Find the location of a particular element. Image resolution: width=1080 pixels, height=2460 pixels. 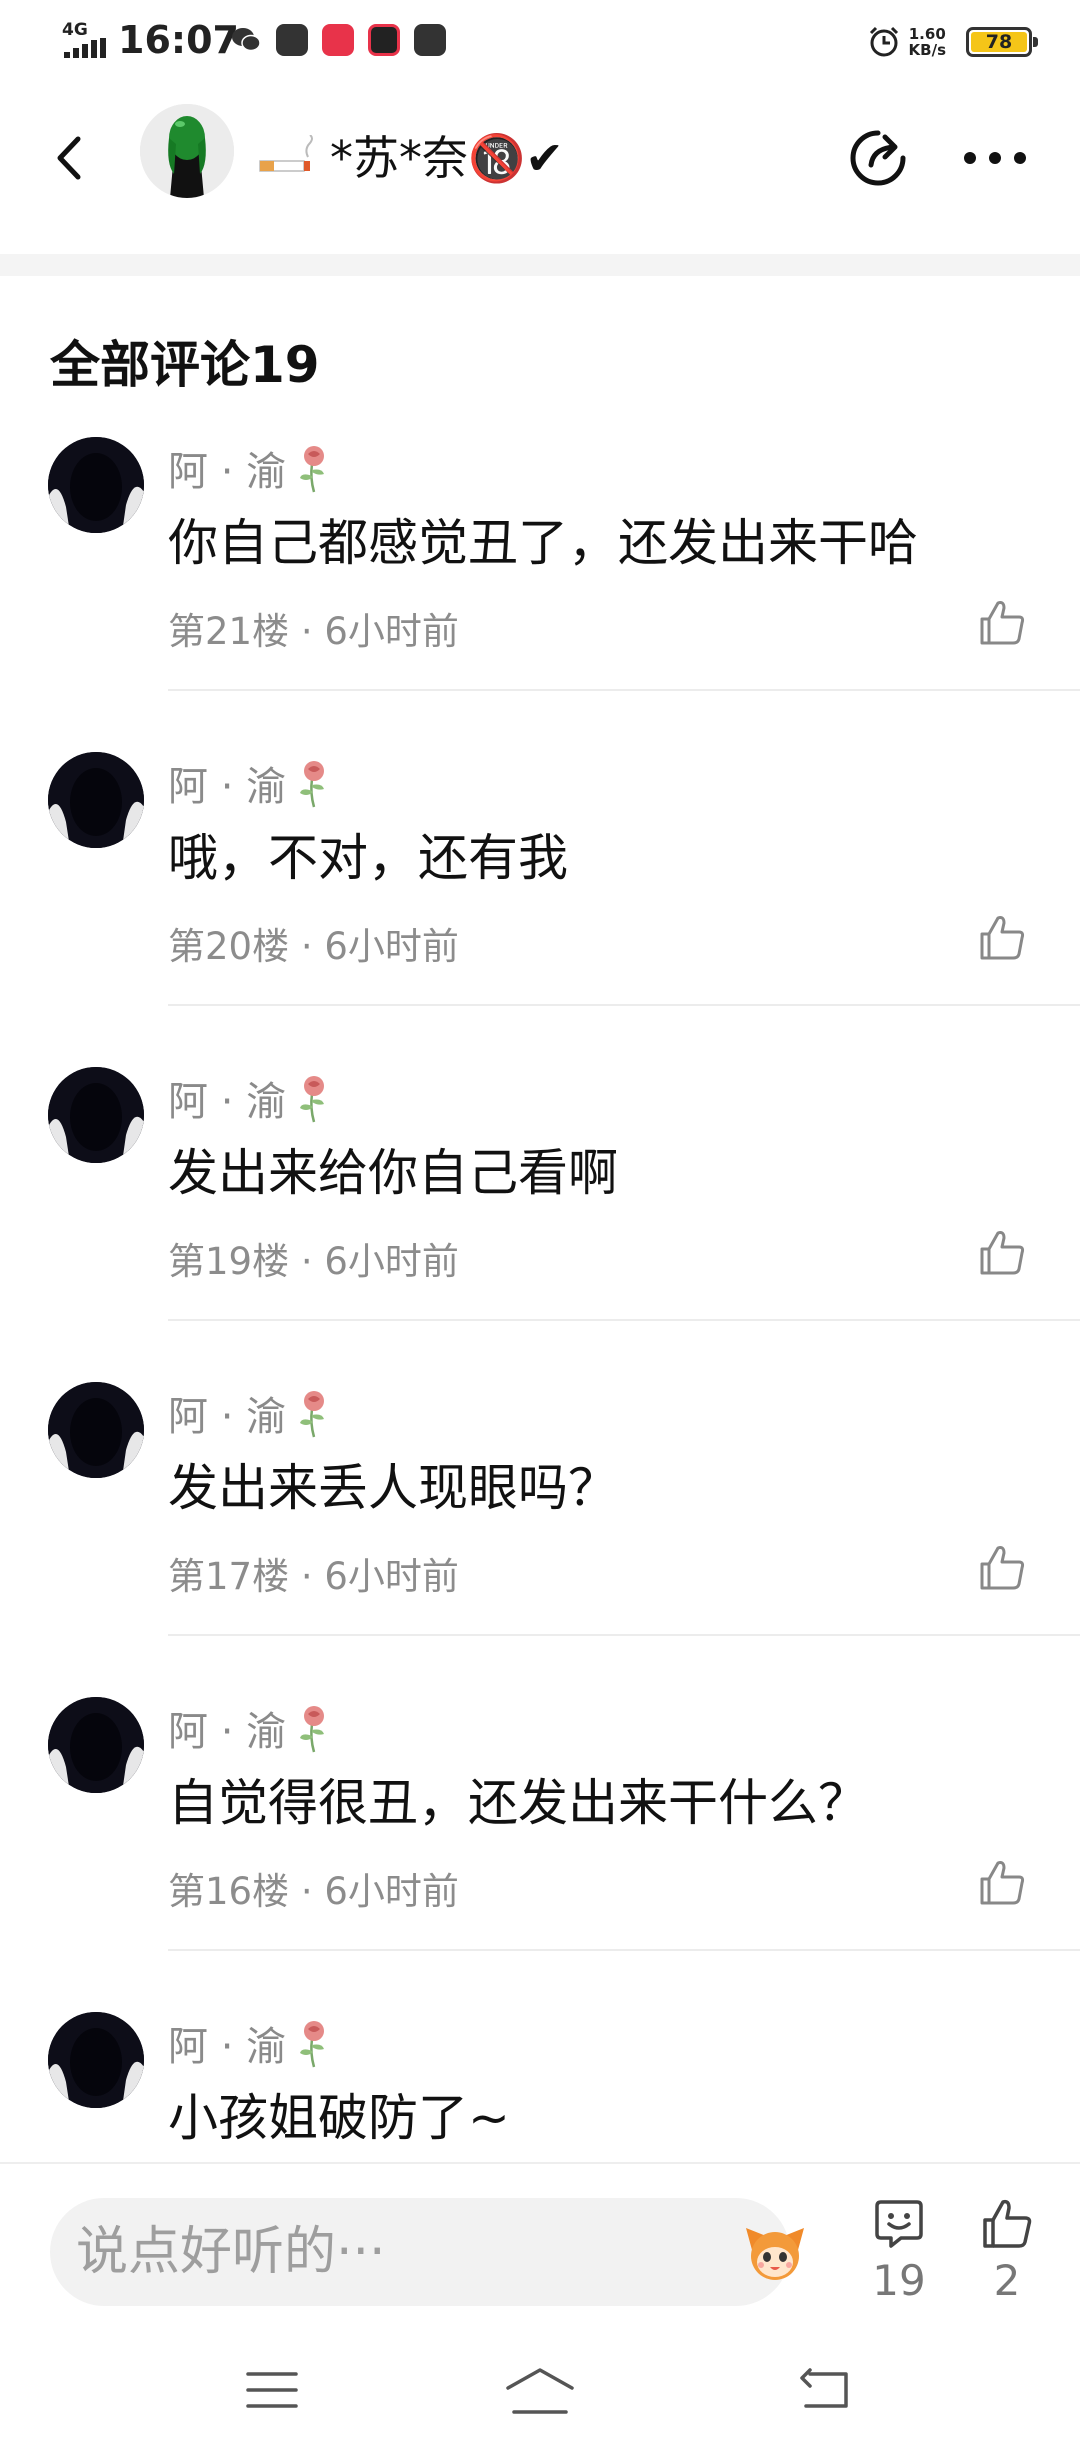

comment-meta: 第19楼 · 6小时前 is located at coordinates (313, 1261).